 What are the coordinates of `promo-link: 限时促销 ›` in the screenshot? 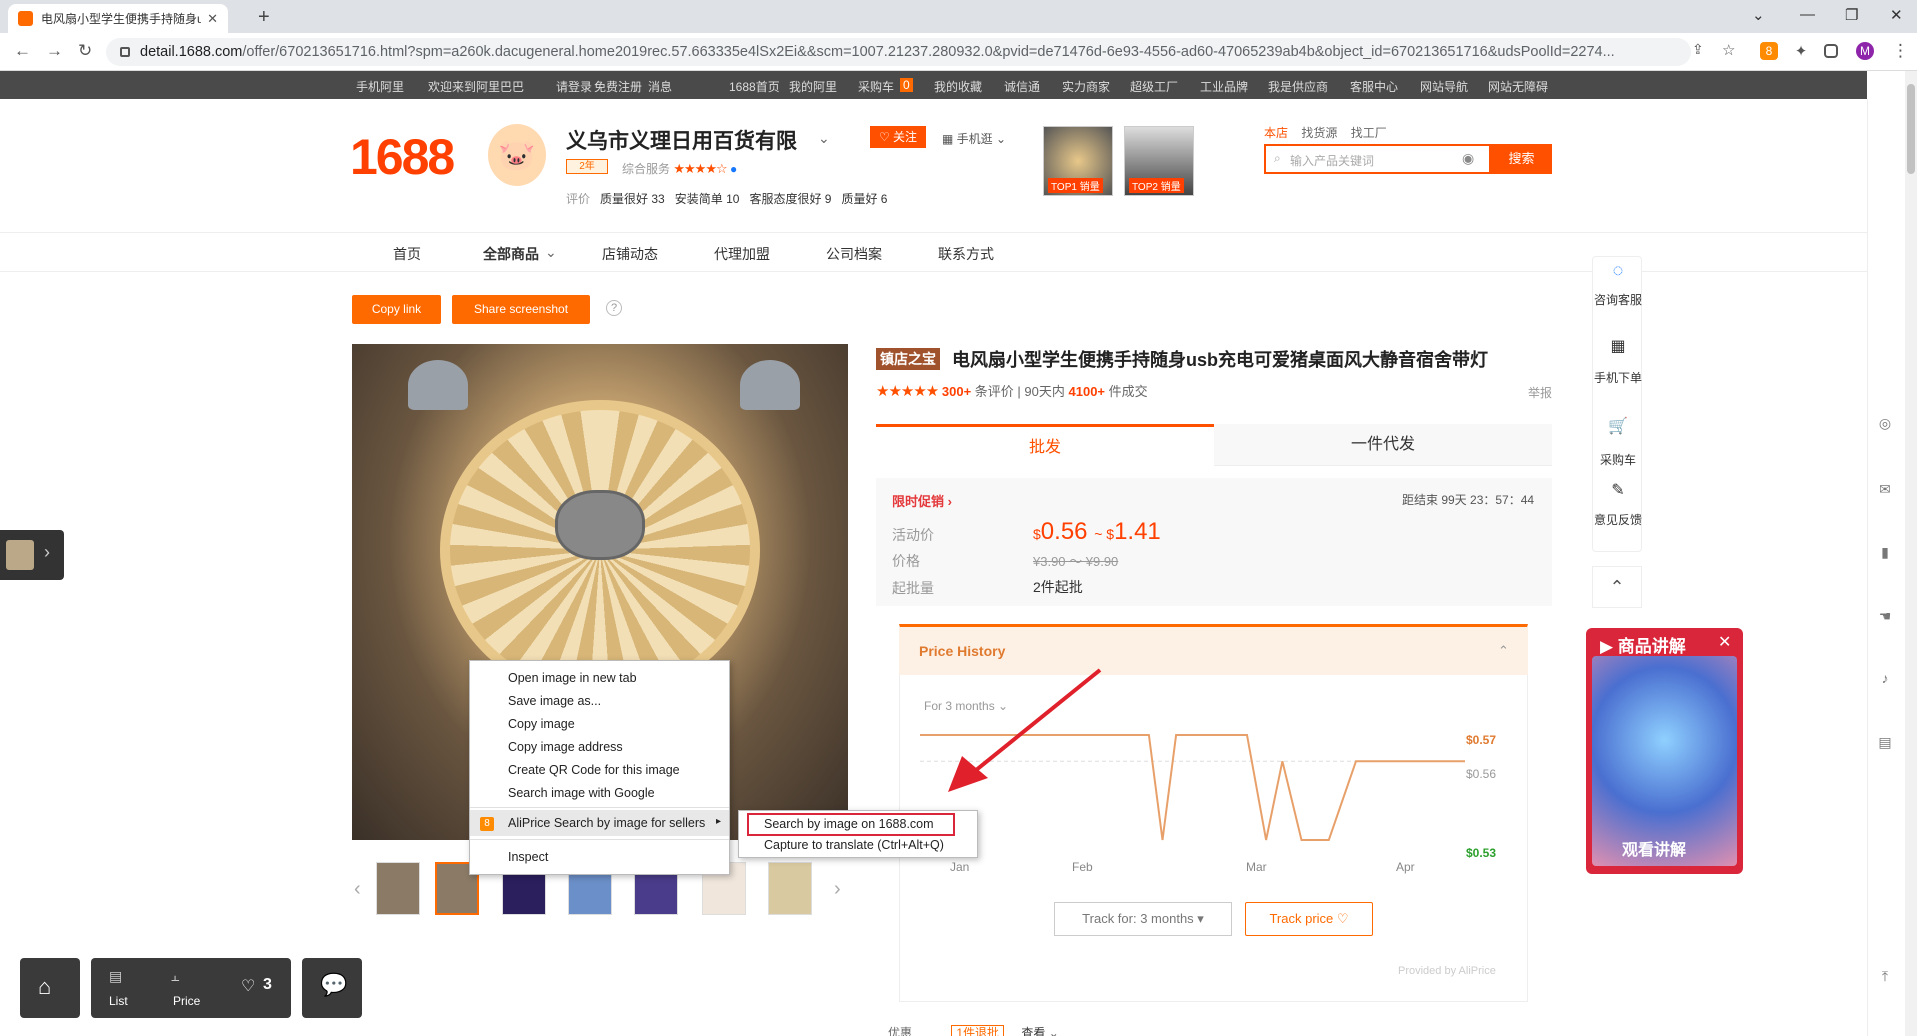 It's located at (922, 500).